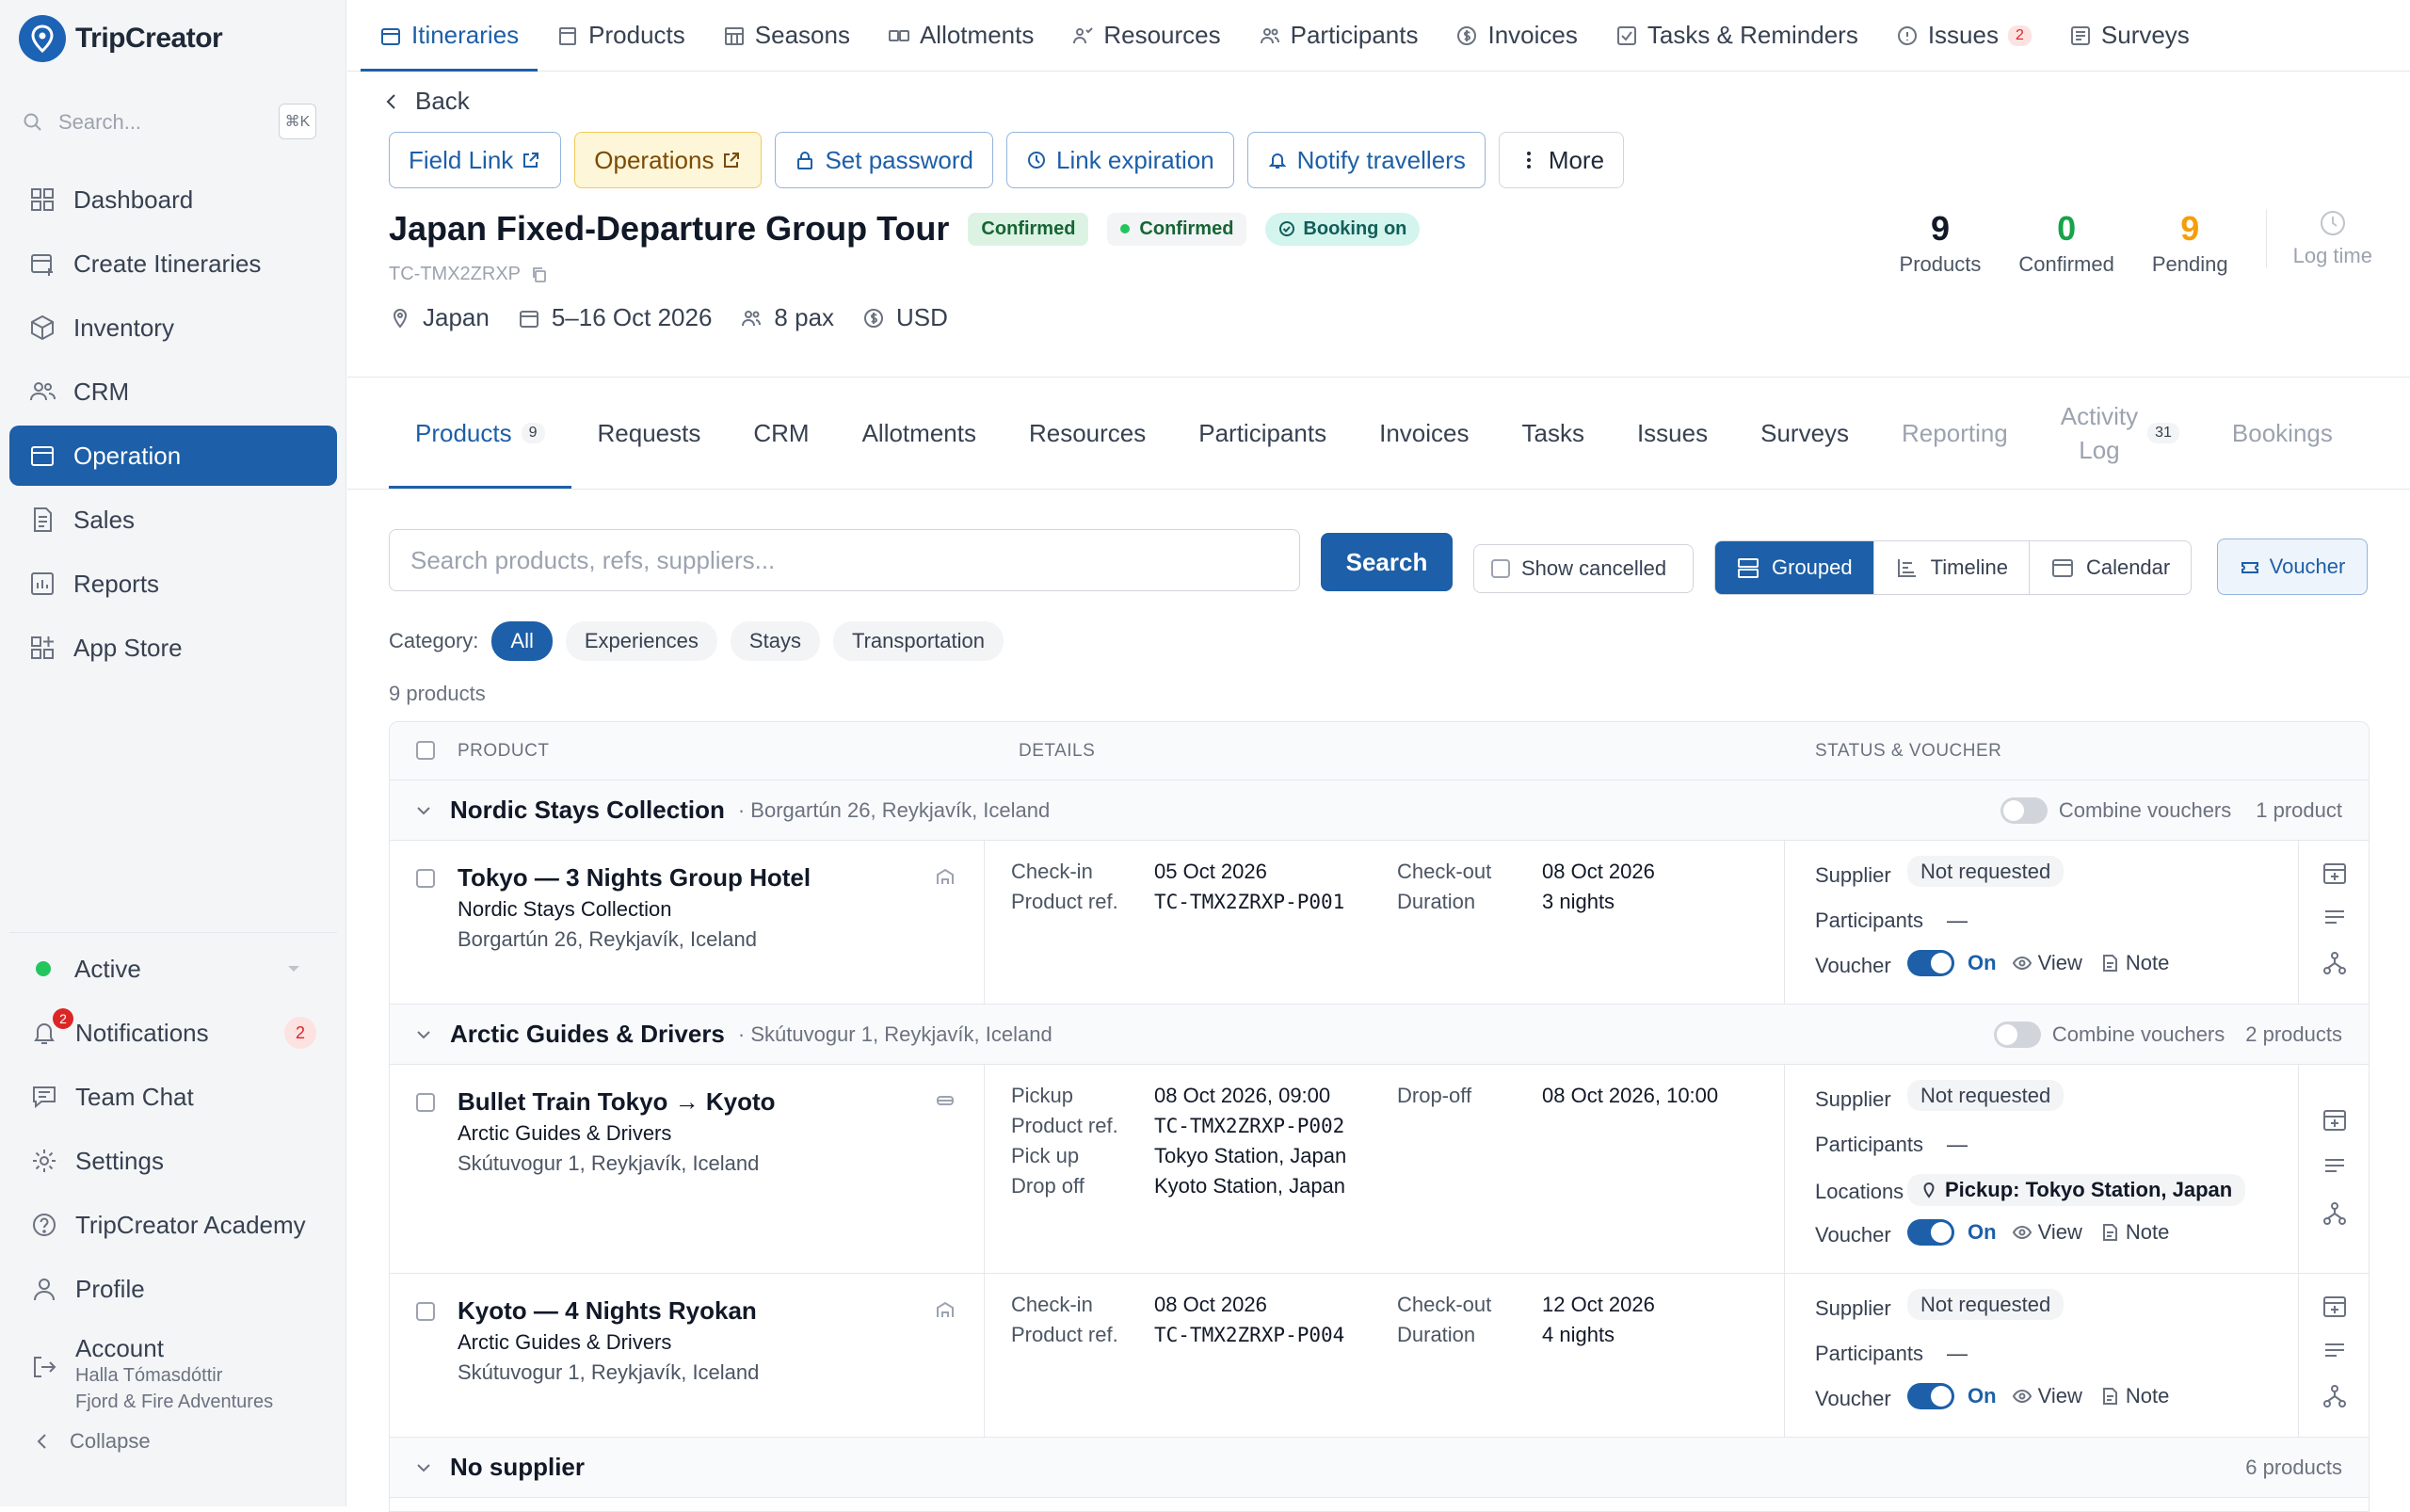 The image size is (2410, 1512). What do you see at coordinates (1954, 433) in the screenshot?
I see `tab-reporting: Reporting` at bounding box center [1954, 433].